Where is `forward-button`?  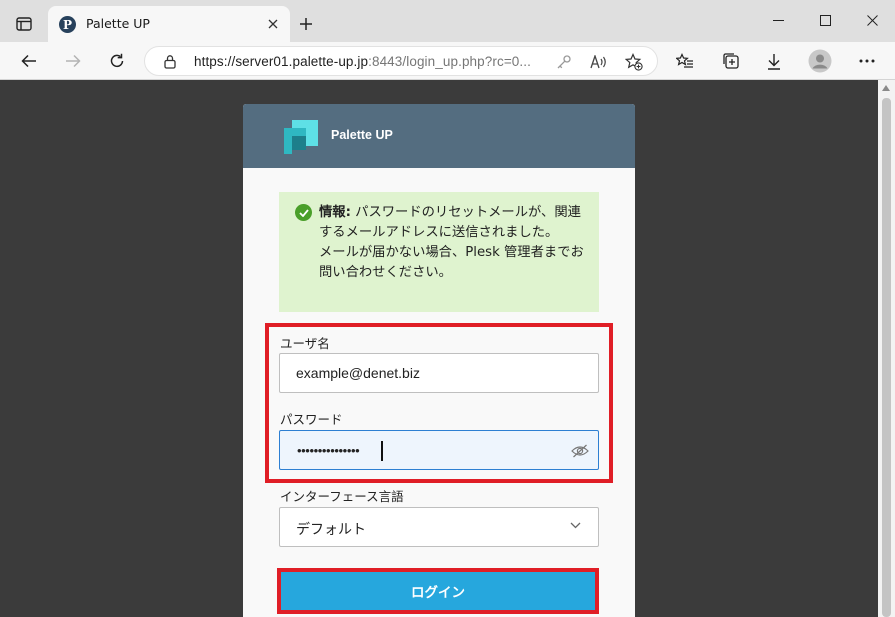
forward-button is located at coordinates (73, 61).